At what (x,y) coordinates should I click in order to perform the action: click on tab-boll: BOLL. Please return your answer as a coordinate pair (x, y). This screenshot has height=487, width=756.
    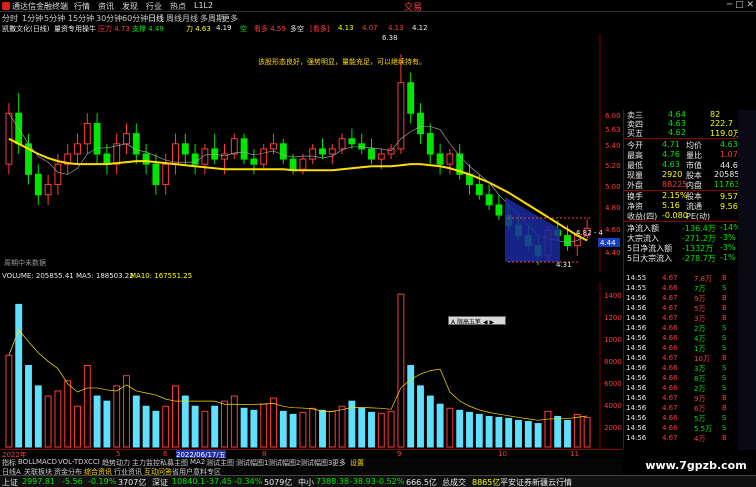
    Looking at the image, I should click on (27, 462).